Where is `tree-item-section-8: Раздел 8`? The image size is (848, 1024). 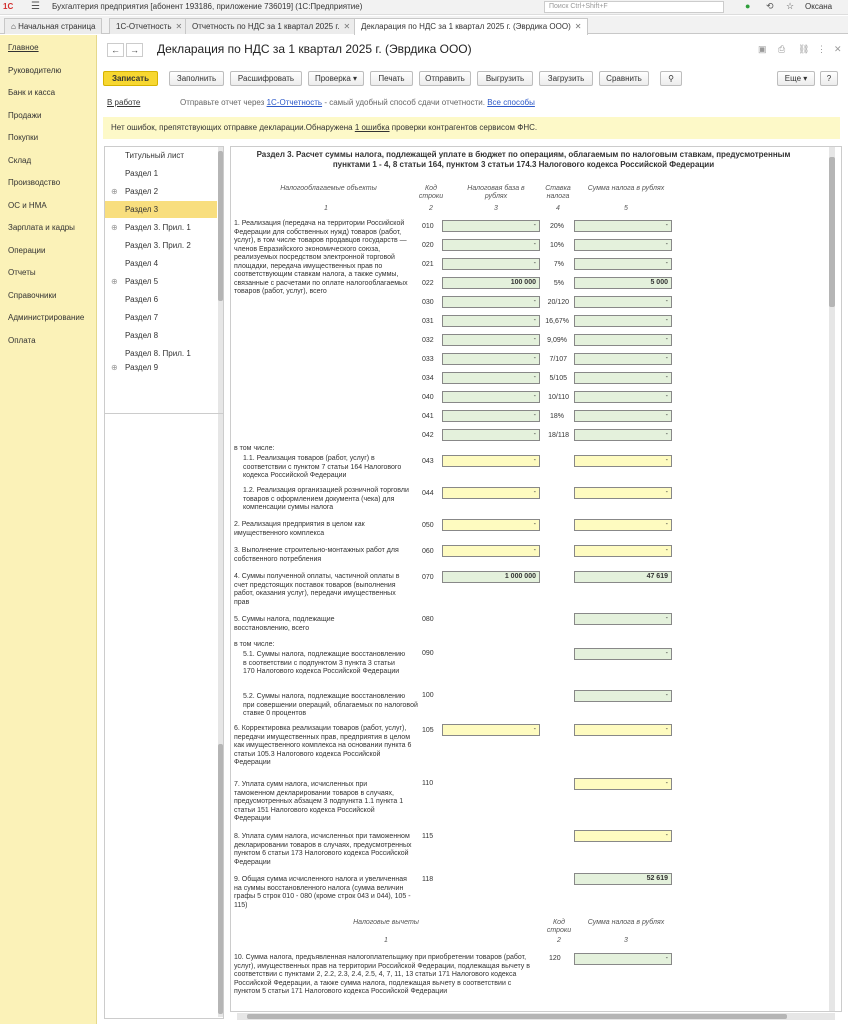 tree-item-section-8: Раздел 8 is located at coordinates (161, 335).